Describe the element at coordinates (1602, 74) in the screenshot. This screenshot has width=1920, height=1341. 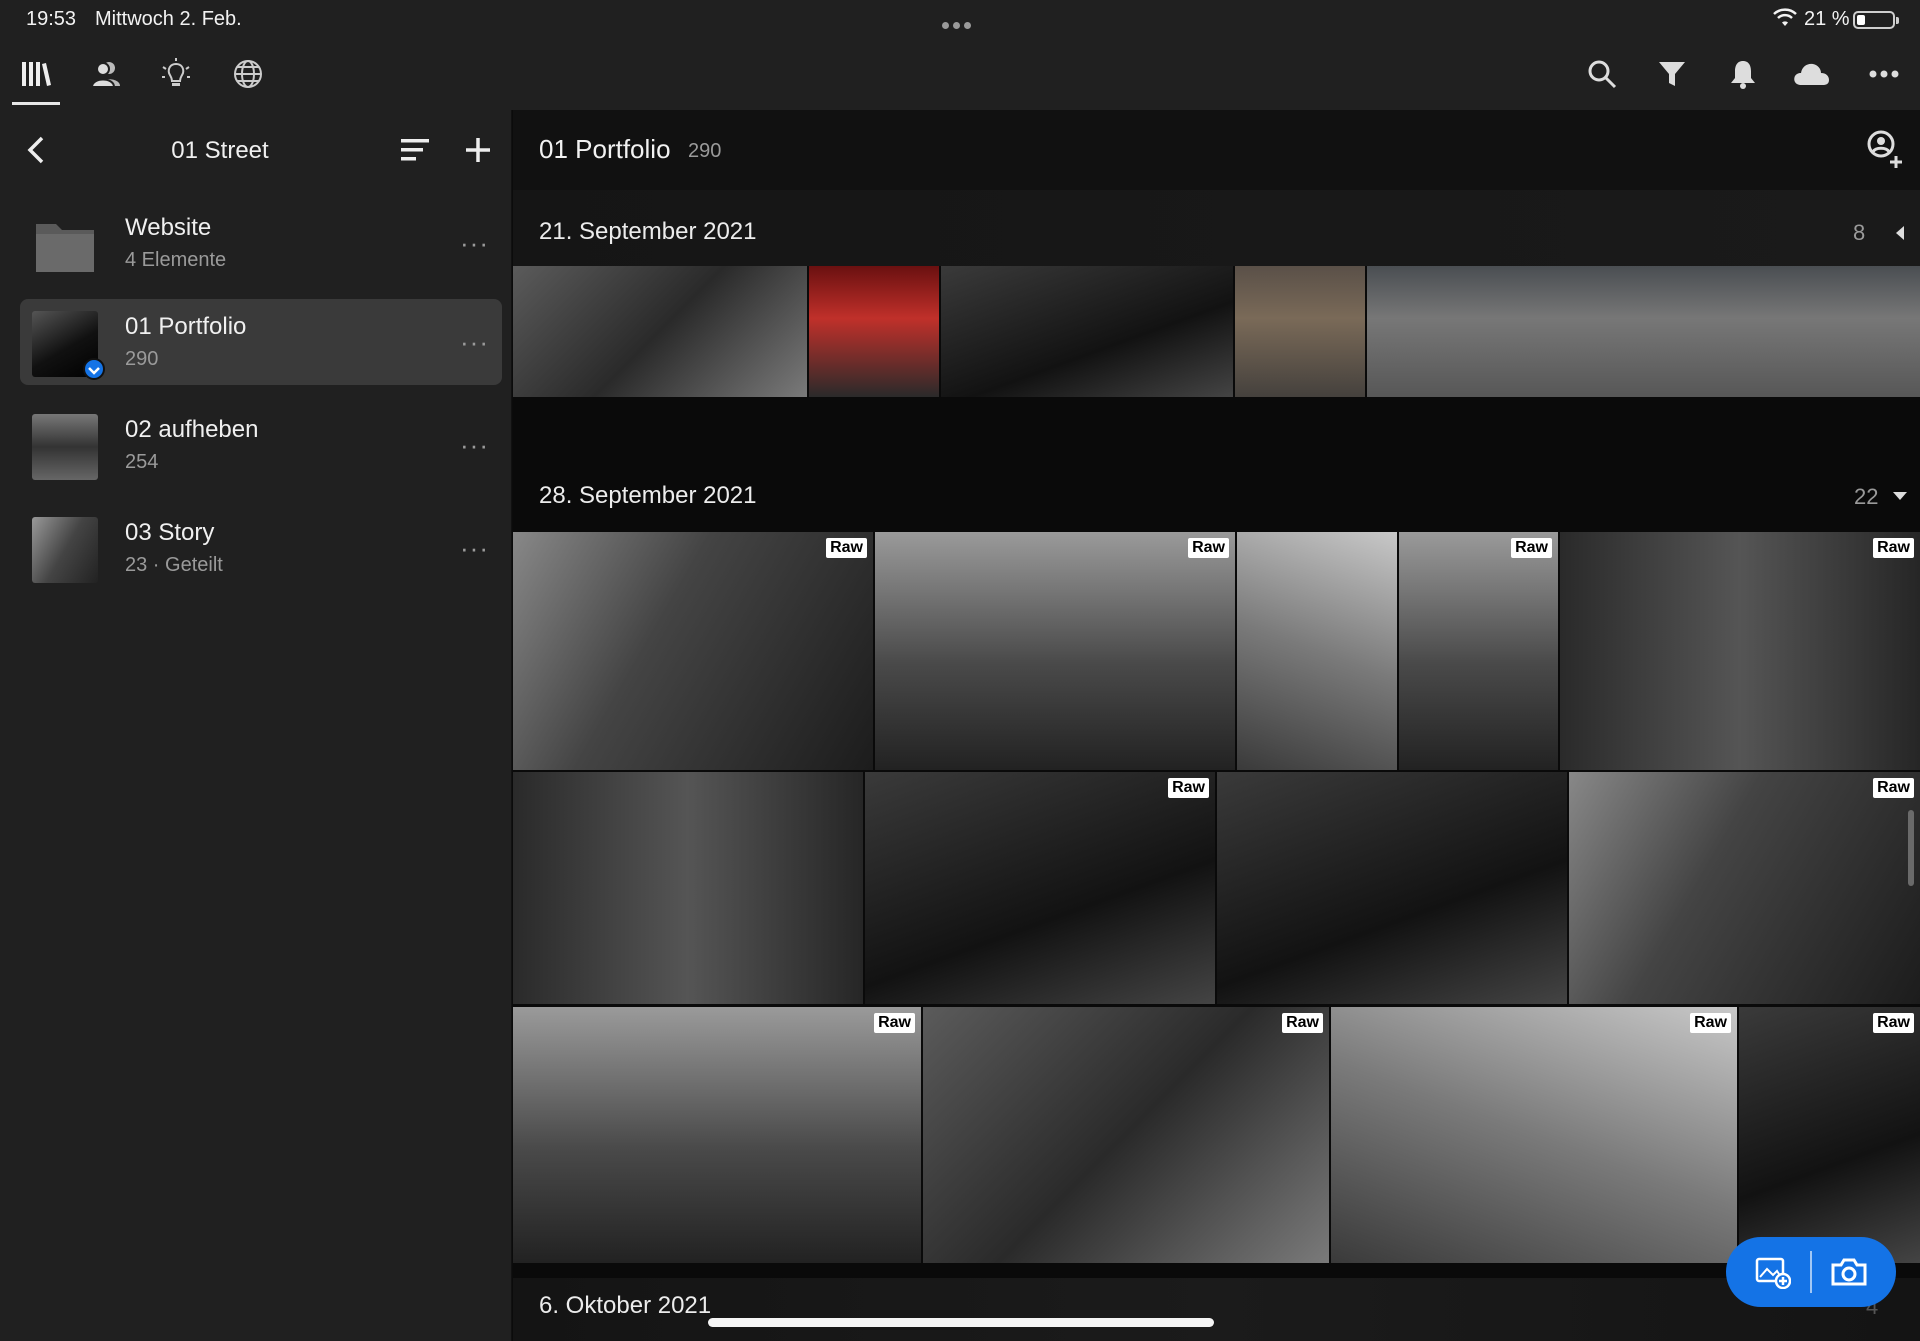
I see `search-icon` at that location.